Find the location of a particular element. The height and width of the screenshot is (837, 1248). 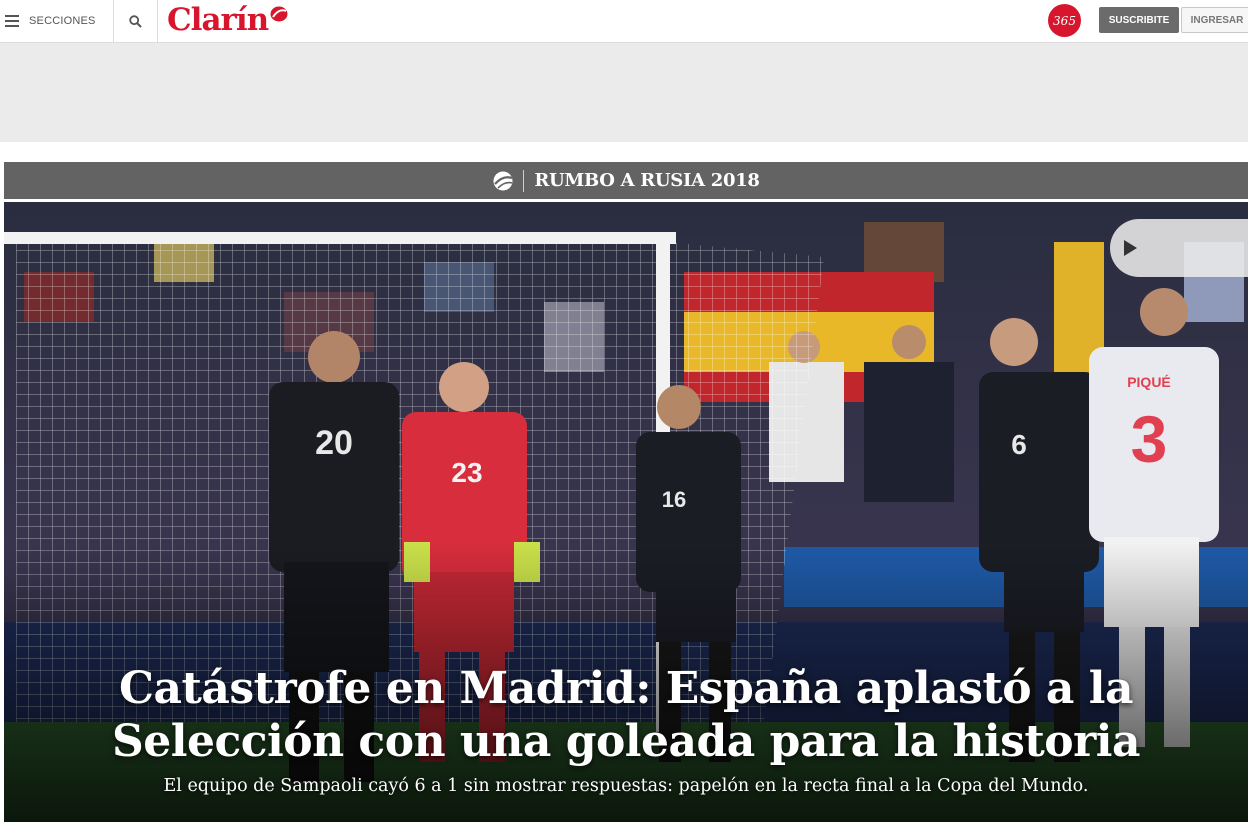

sections-label: SECCIONES is located at coordinates (62, 21).